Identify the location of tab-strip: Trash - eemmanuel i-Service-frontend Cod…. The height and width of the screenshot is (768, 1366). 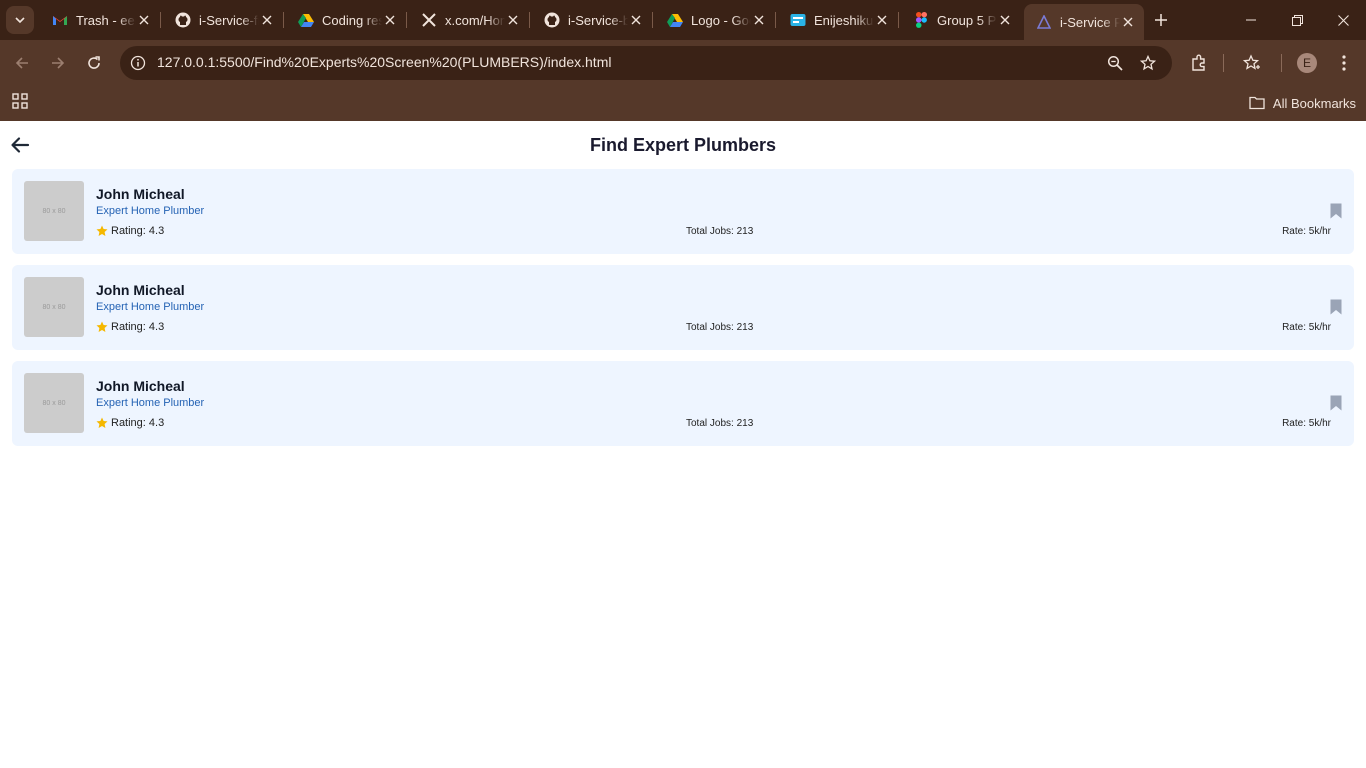
(683, 20).